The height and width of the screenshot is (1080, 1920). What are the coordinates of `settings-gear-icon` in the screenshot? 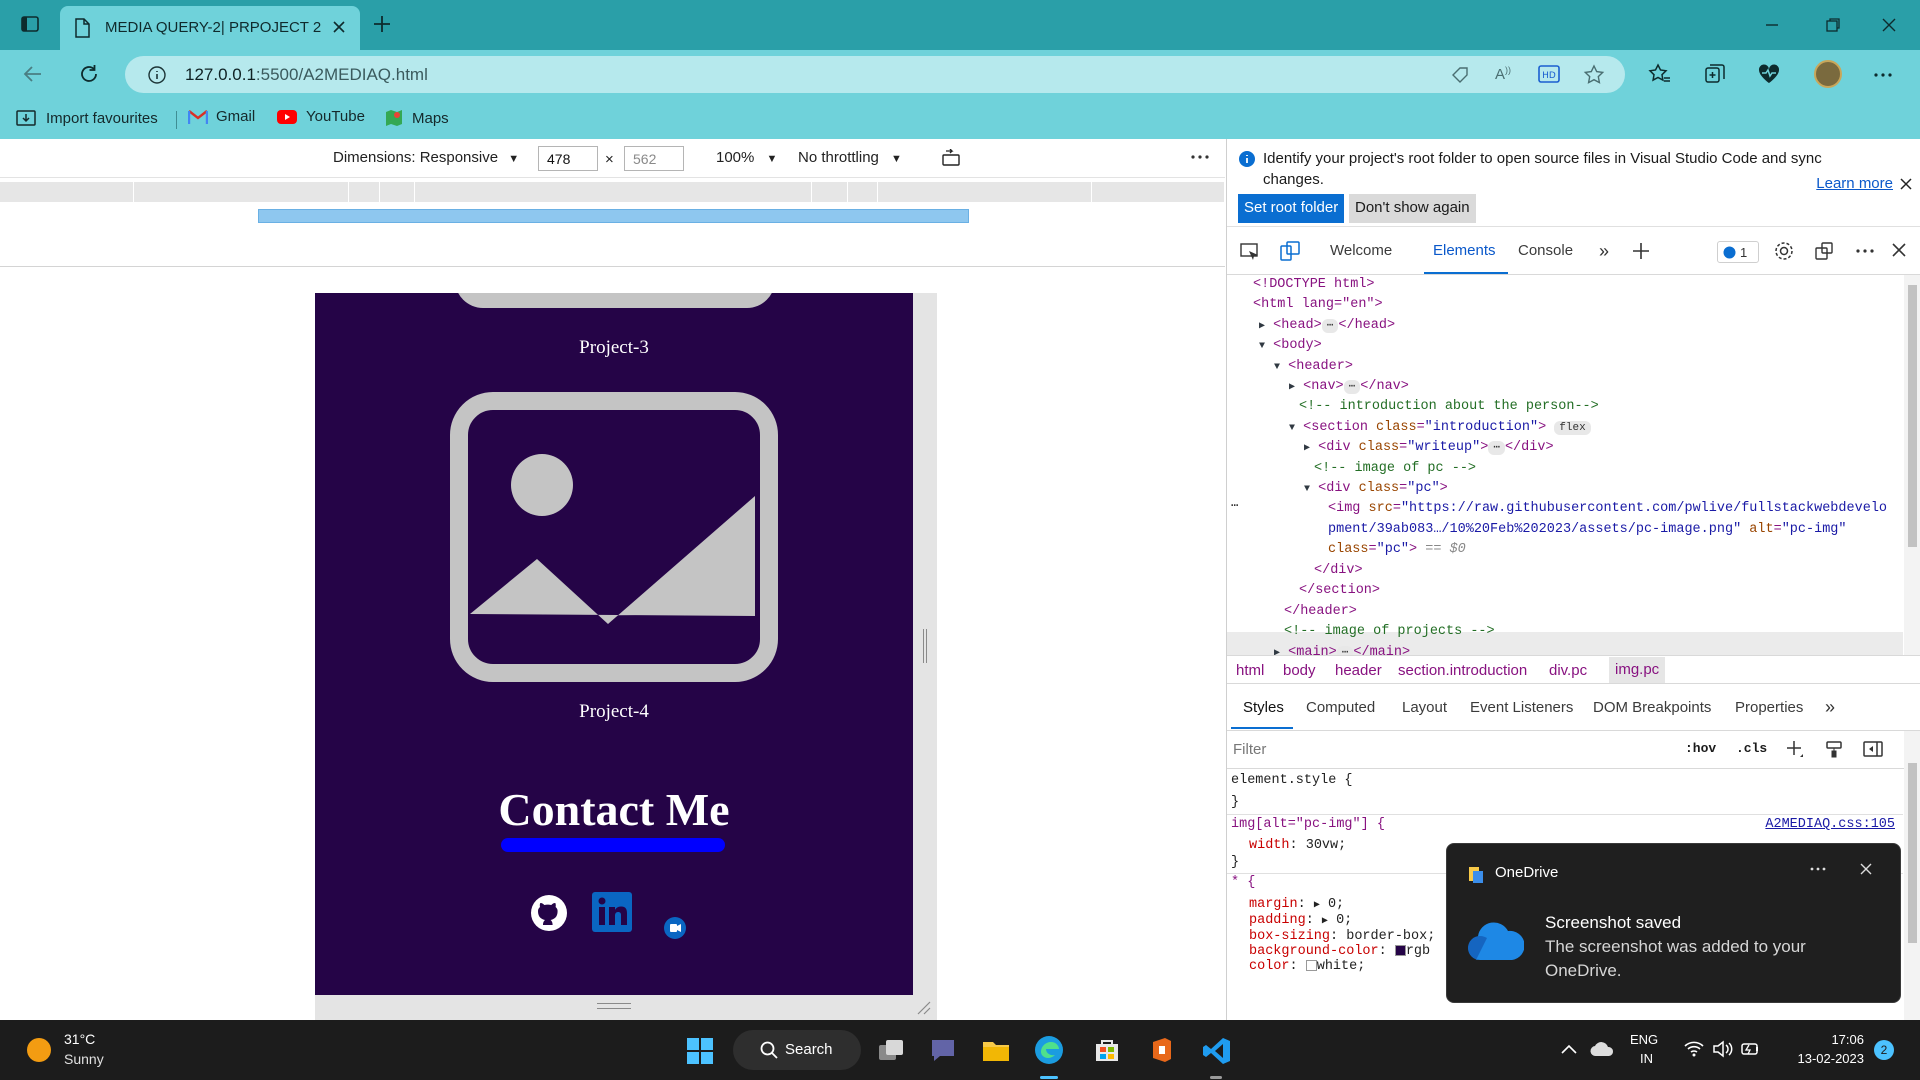 It's located at (1784, 251).